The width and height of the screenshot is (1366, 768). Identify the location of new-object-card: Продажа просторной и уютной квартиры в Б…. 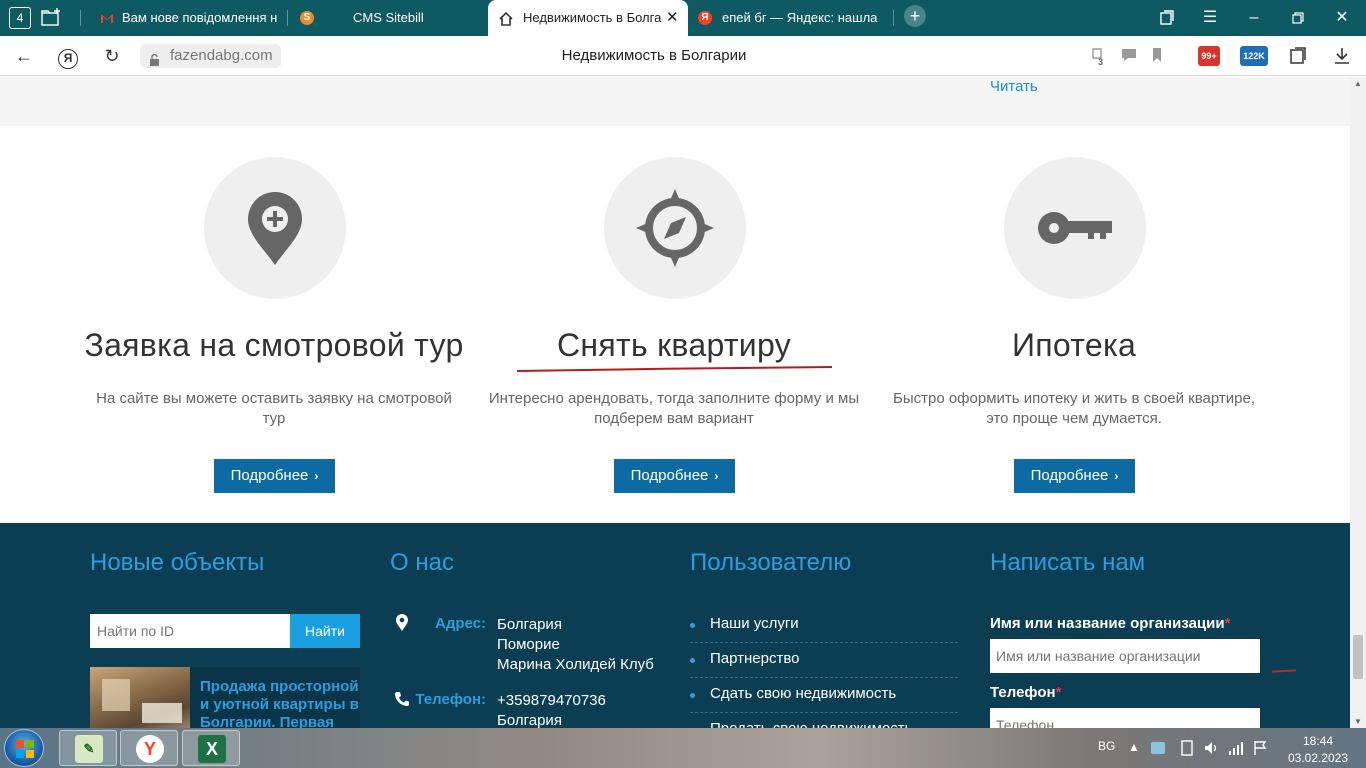
(225, 697).